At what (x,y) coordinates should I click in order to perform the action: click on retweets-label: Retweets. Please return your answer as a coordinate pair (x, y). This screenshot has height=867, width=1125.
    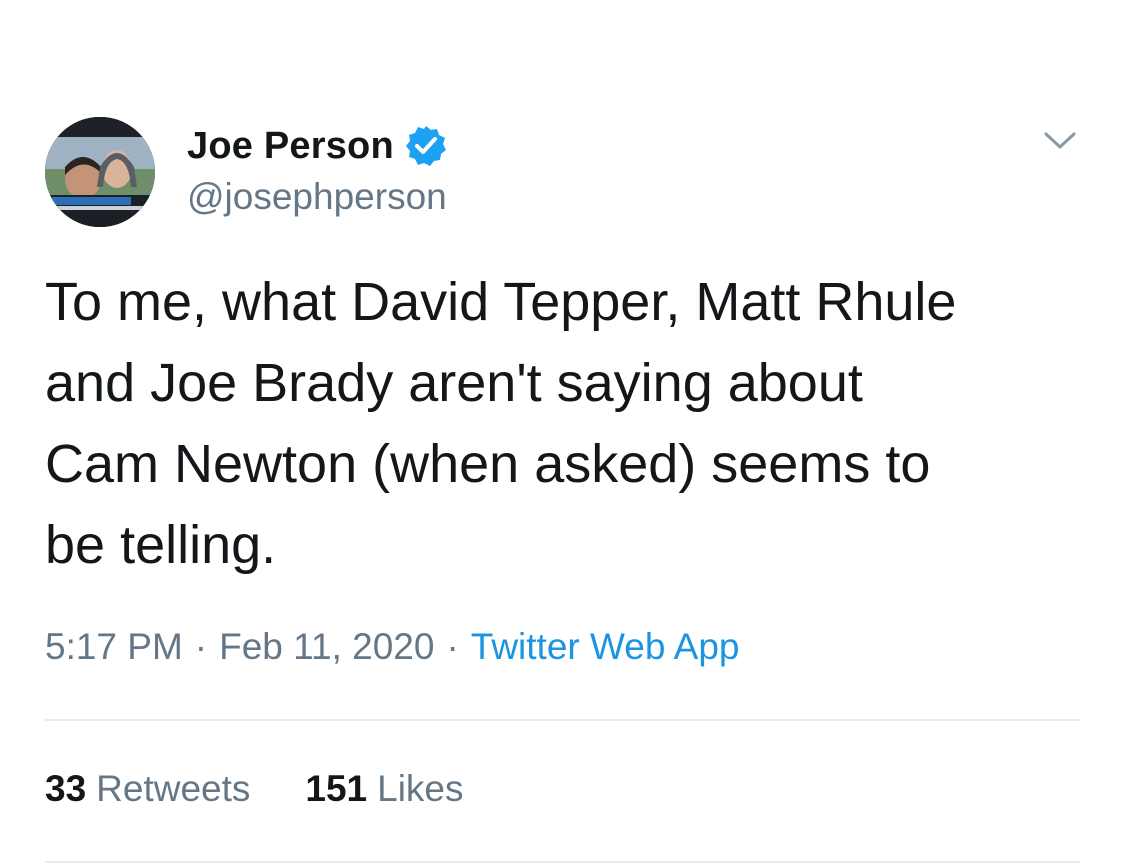
    Looking at the image, I should click on (173, 788).